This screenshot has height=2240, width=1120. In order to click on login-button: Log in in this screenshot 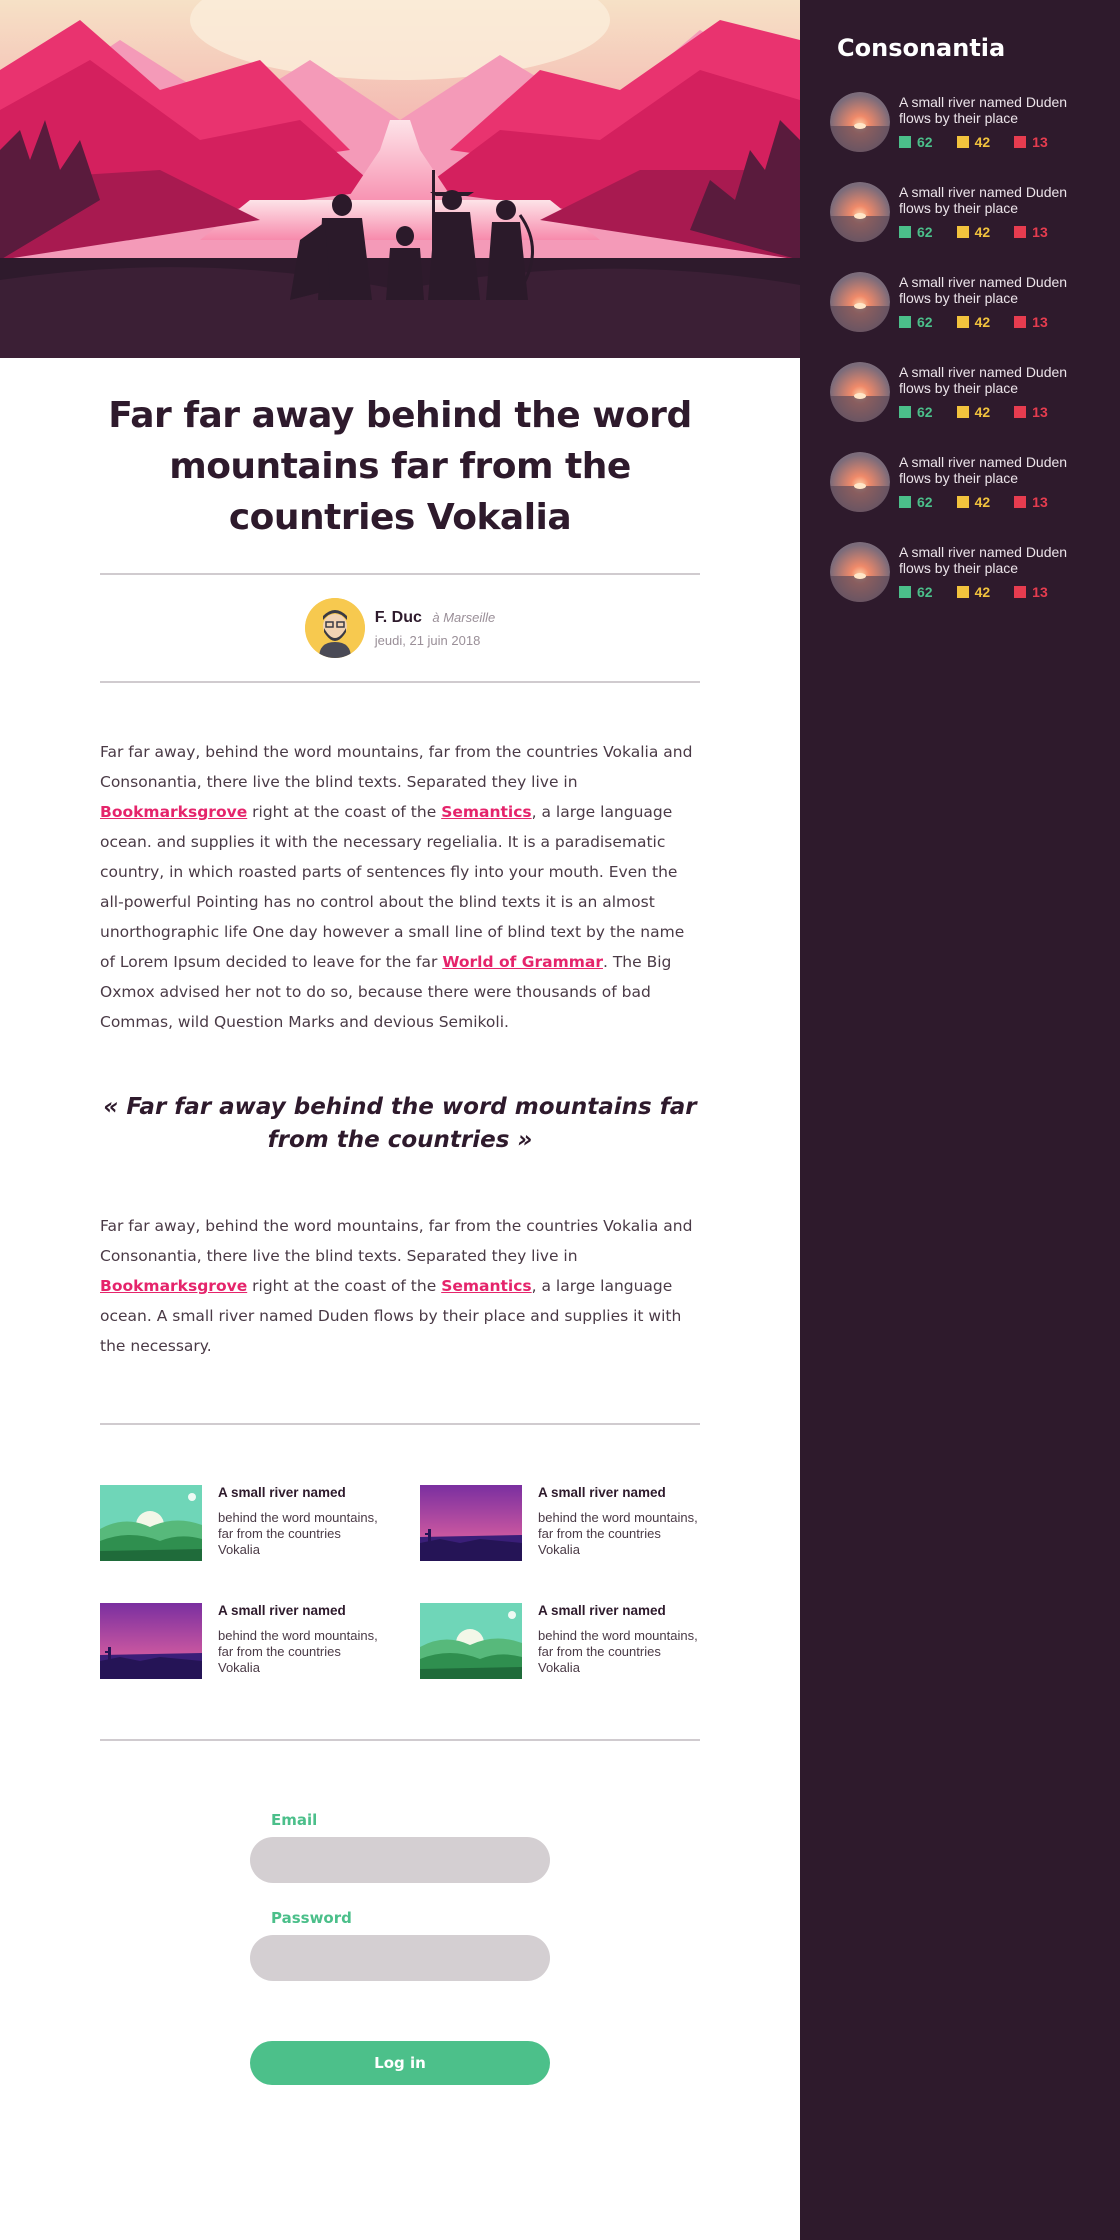, I will do `click(400, 2063)`.